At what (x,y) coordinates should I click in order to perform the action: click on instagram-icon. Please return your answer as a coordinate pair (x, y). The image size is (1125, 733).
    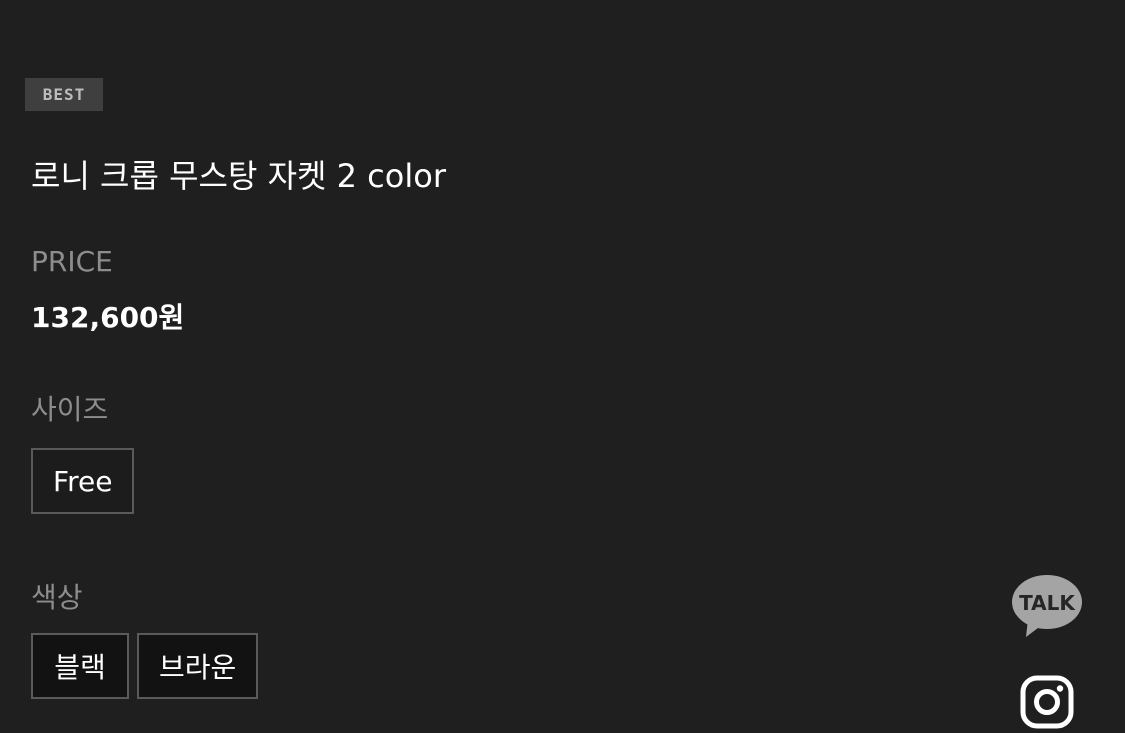
    Looking at the image, I should click on (1047, 702).